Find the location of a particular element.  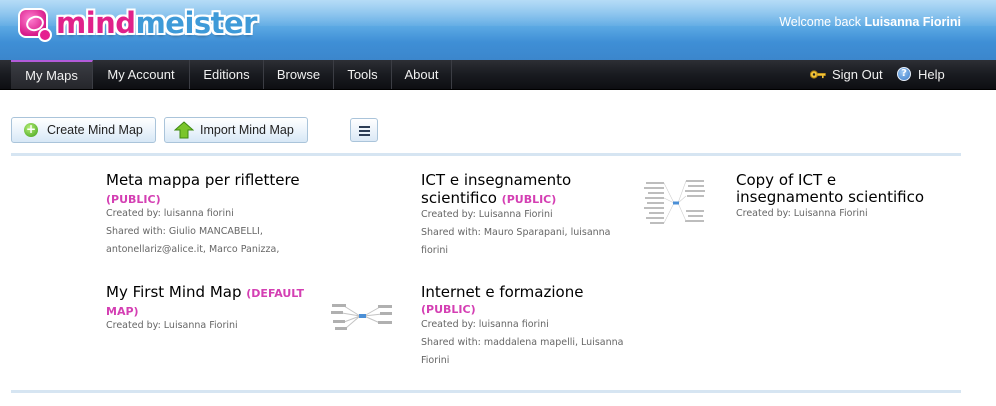

map-title-cont: insegnamento scientifico is located at coordinates (830, 197).